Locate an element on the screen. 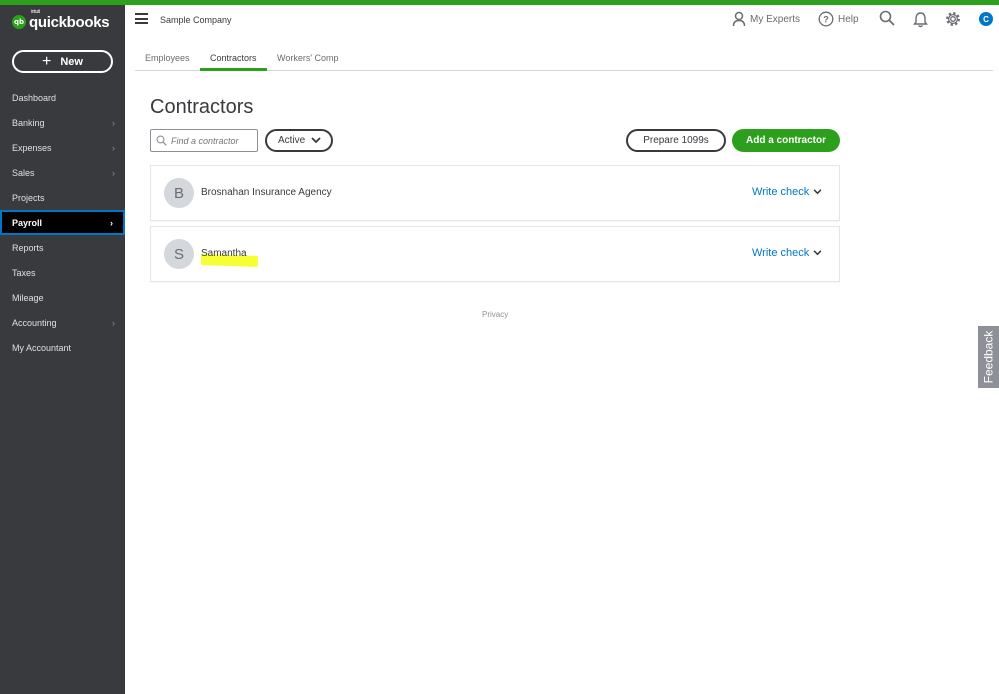 This screenshot has width=999, height=694. new-button: + New is located at coordinates (62, 61).